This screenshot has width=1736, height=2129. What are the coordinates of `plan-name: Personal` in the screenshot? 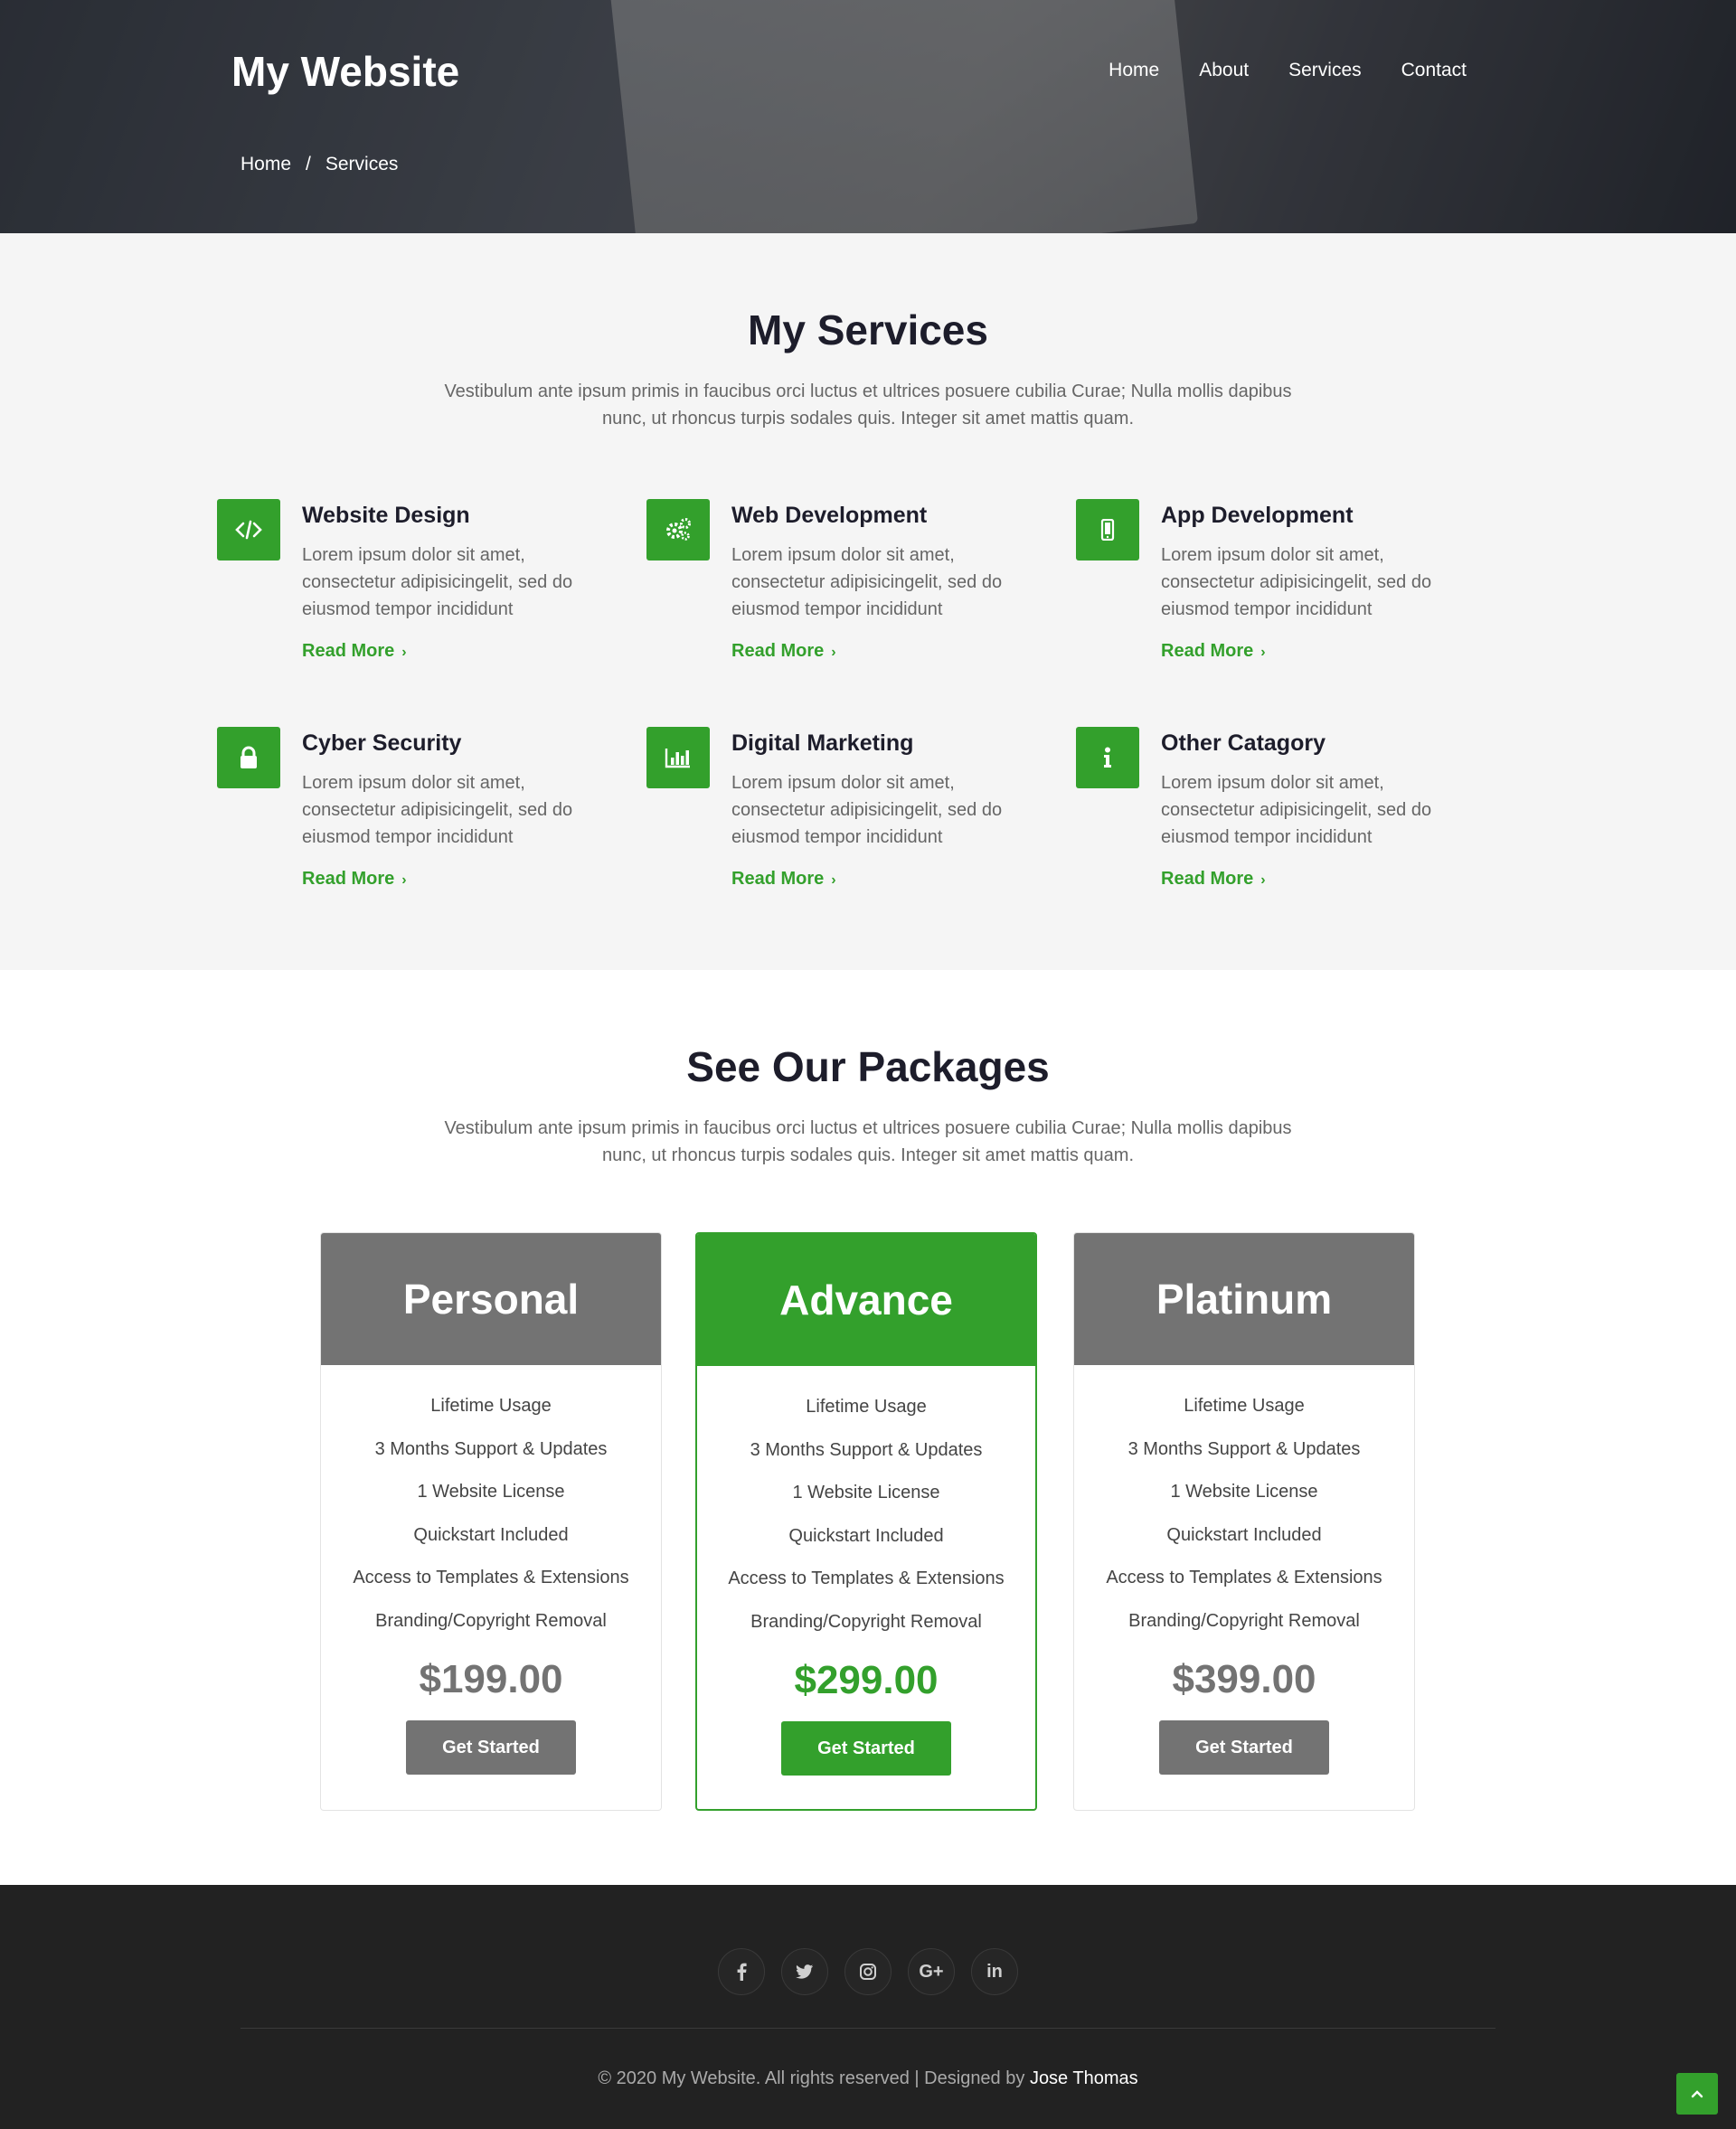 It's located at (491, 1299).